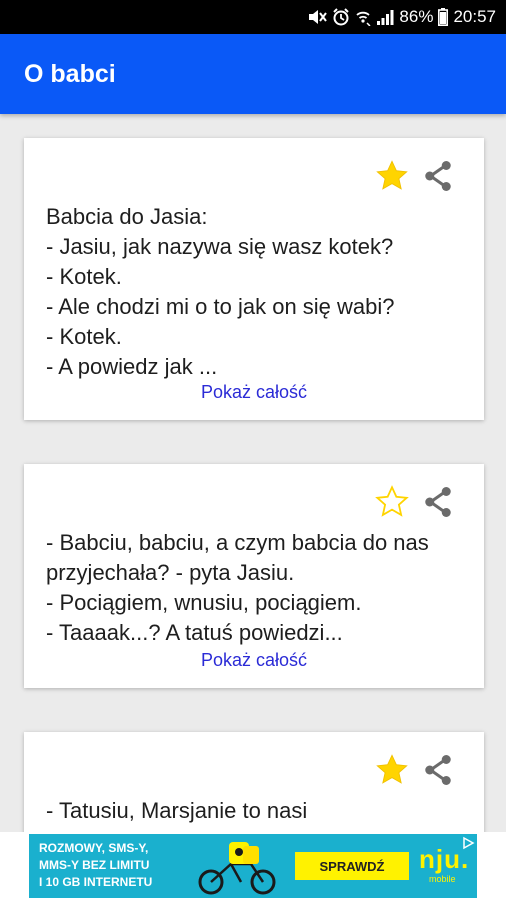 The height and width of the screenshot is (900, 506). Describe the element at coordinates (352, 866) in the screenshot. I see `ad-cta-button: SPRAWDŹ` at that location.